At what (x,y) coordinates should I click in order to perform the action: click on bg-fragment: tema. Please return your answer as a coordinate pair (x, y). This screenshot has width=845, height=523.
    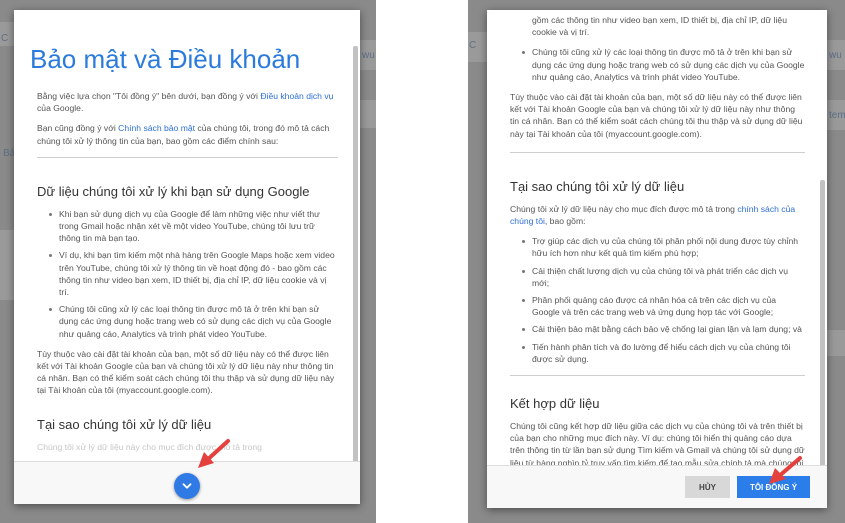
    Looking at the image, I should click on (837, 115).